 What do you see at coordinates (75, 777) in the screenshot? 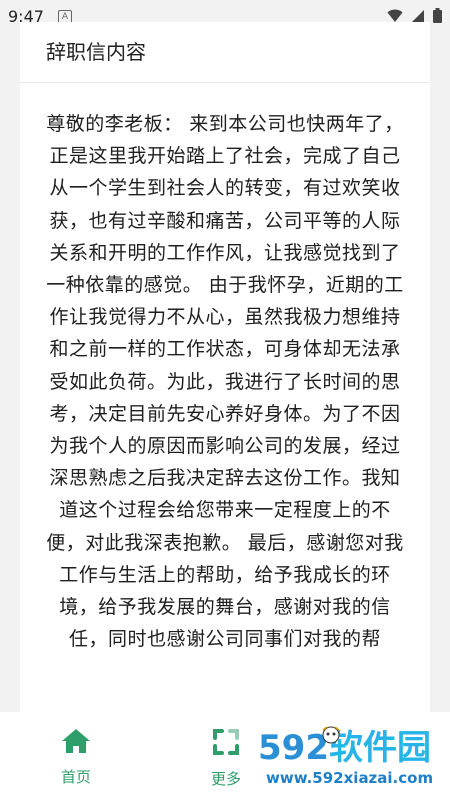
I see `nav-label-home: 首页` at bounding box center [75, 777].